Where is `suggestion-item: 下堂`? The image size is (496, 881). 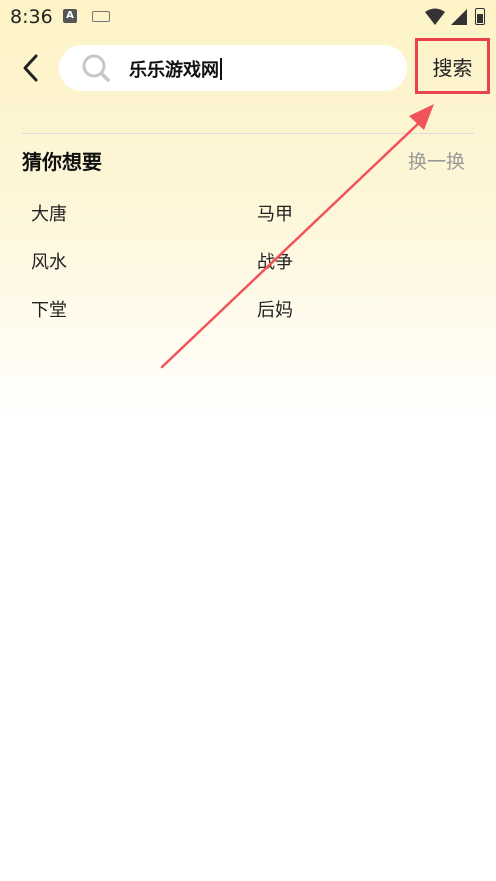
suggestion-item: 下堂 is located at coordinates (49, 309).